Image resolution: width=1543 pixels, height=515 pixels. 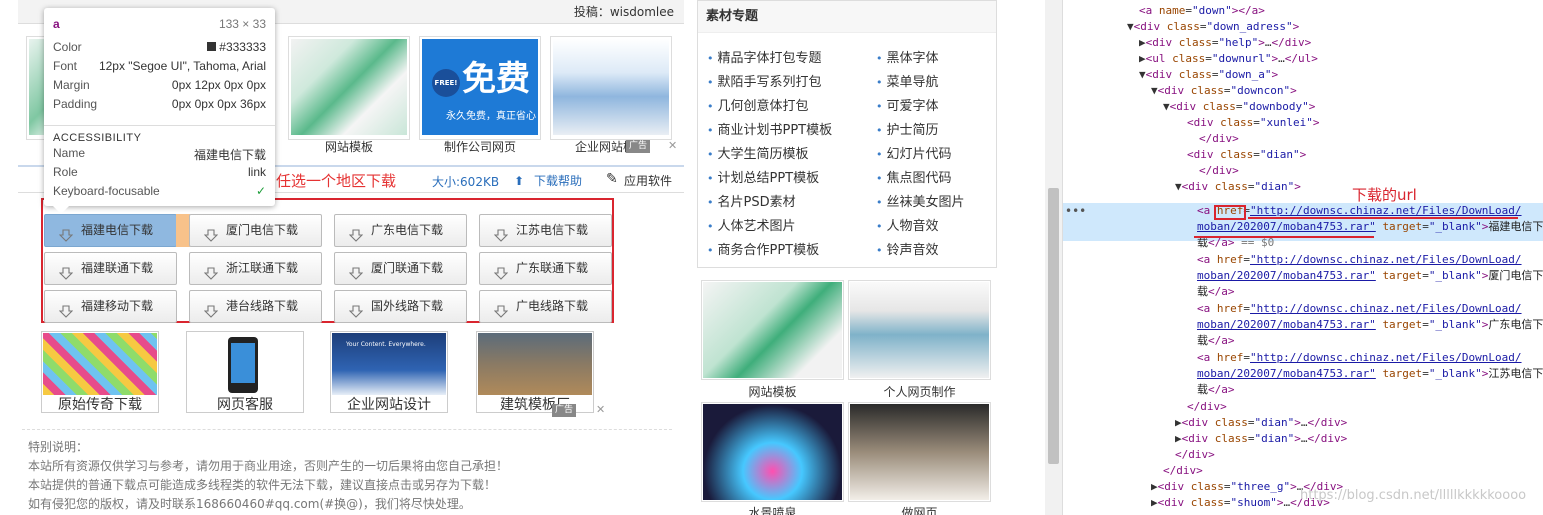 I want to click on material-link: 商务合作PPT模板, so click(x=763, y=248).